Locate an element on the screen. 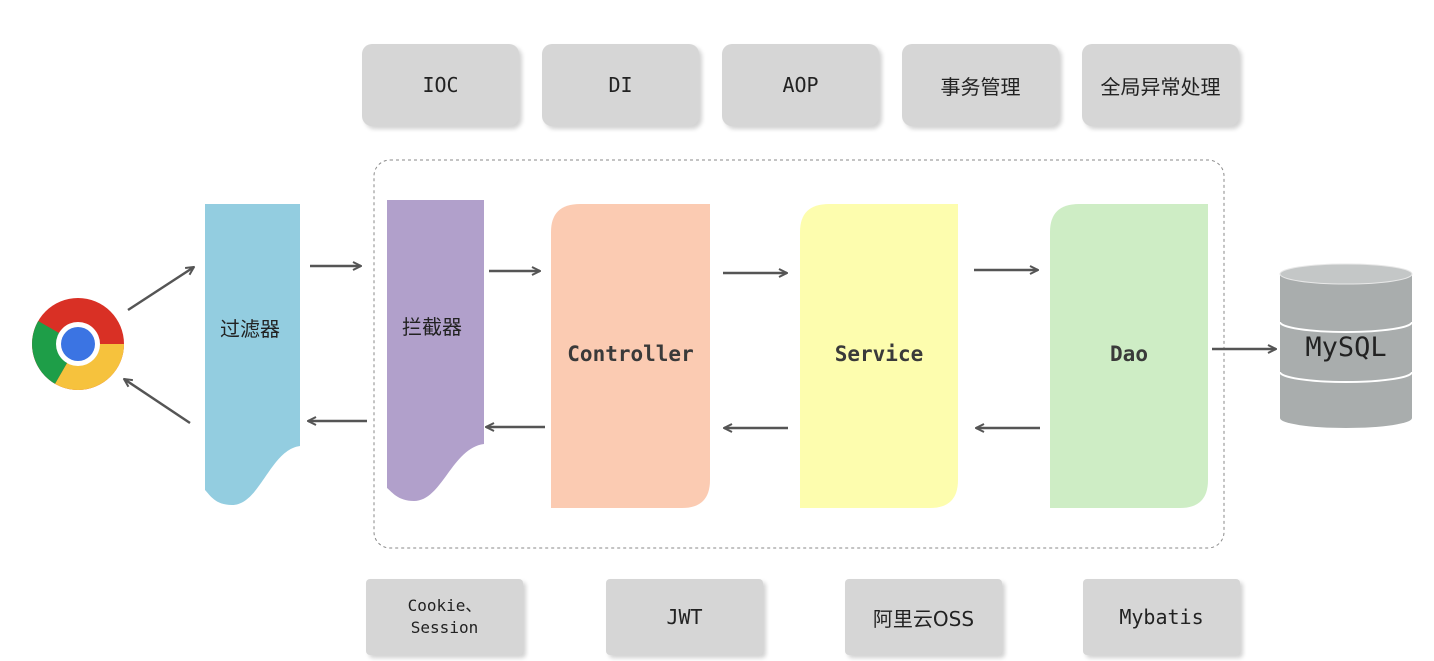  feature-mybatis: Mybatis is located at coordinates (1161, 617).